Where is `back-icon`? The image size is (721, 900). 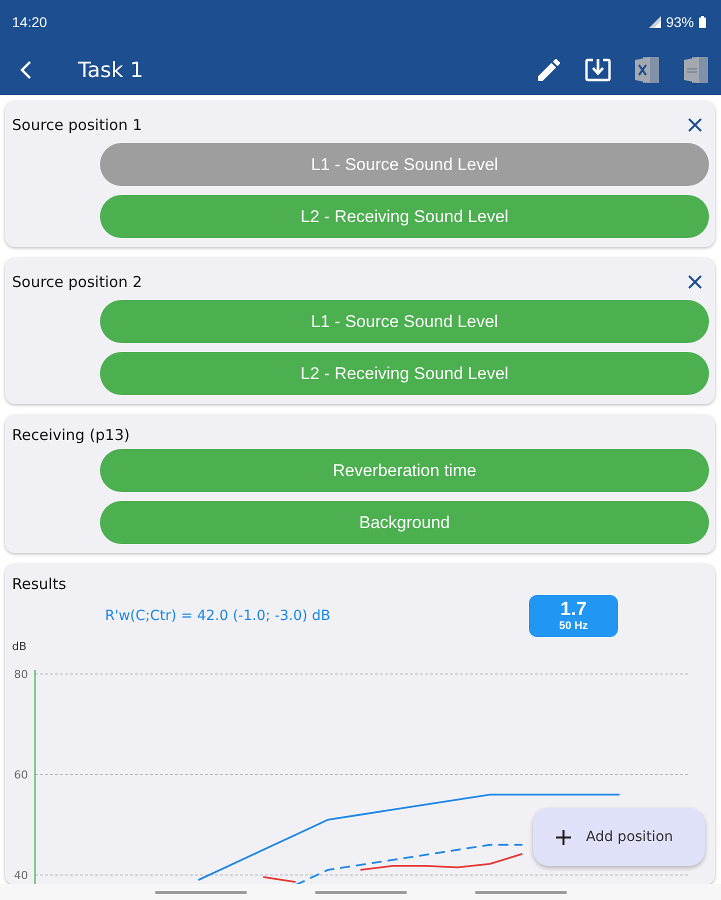
back-icon is located at coordinates (26, 69).